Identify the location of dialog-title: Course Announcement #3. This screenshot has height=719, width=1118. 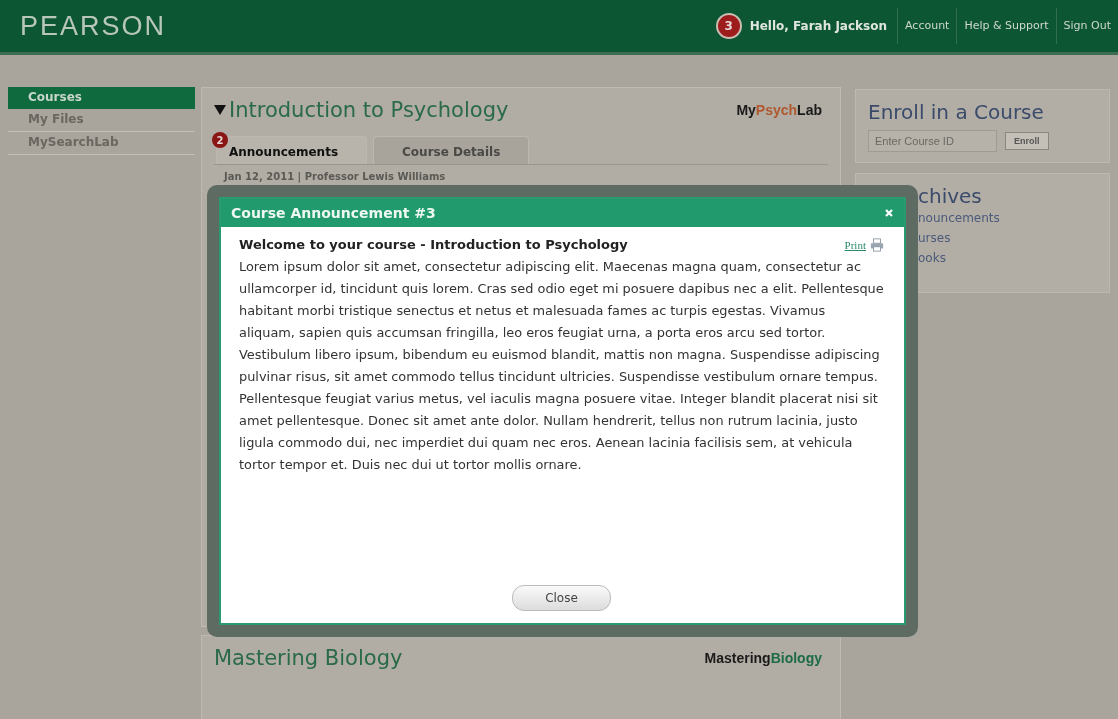
(333, 213).